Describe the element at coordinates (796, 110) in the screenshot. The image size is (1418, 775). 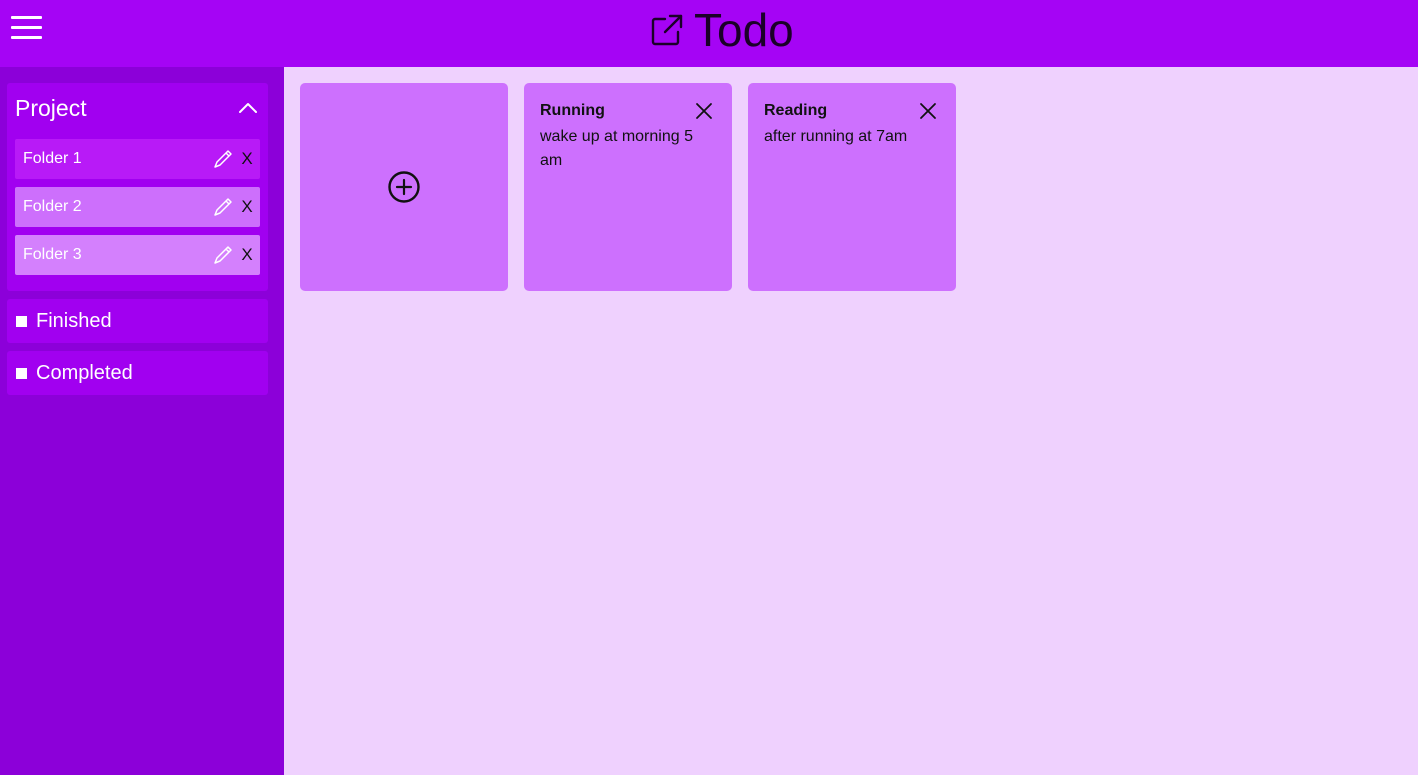
I see `note-title: Reading` at that location.